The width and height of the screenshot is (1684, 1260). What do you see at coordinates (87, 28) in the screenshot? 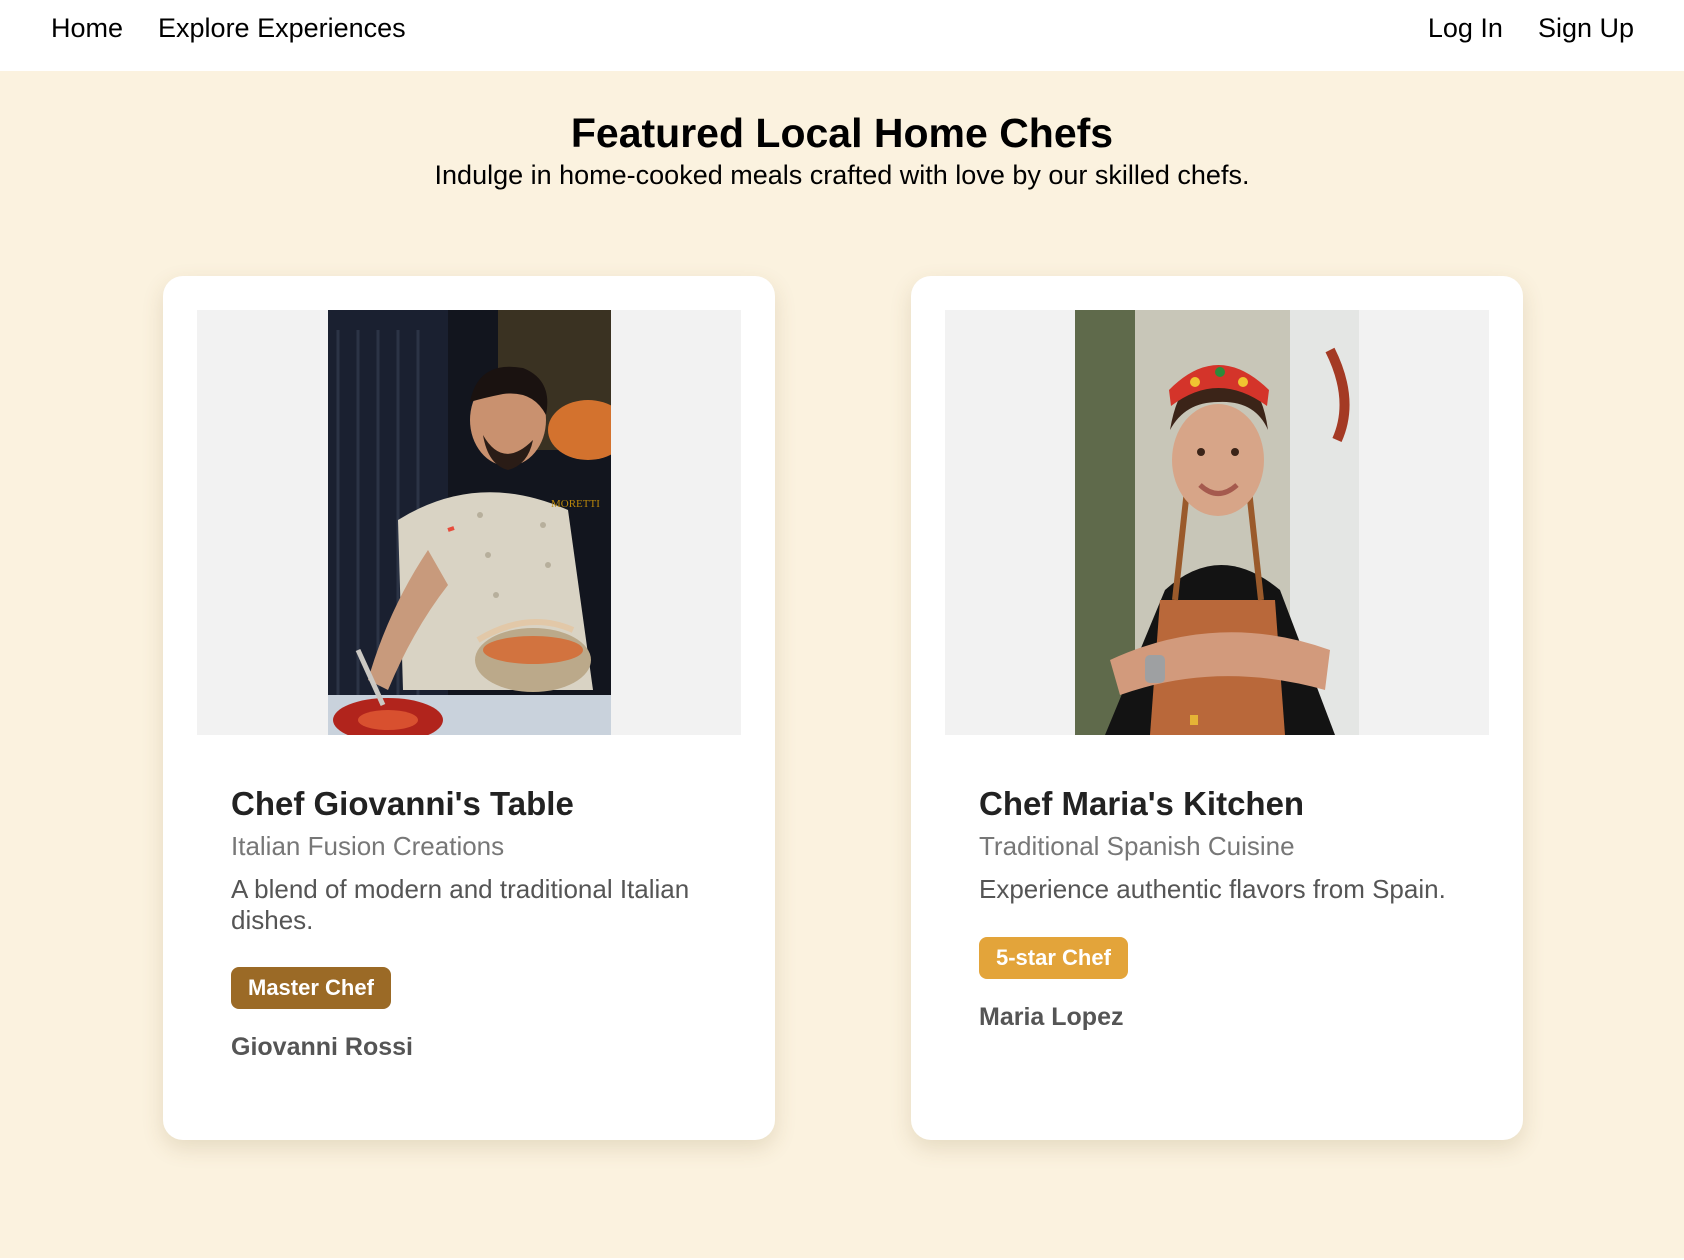
I see `nav-home-link: Home` at bounding box center [87, 28].